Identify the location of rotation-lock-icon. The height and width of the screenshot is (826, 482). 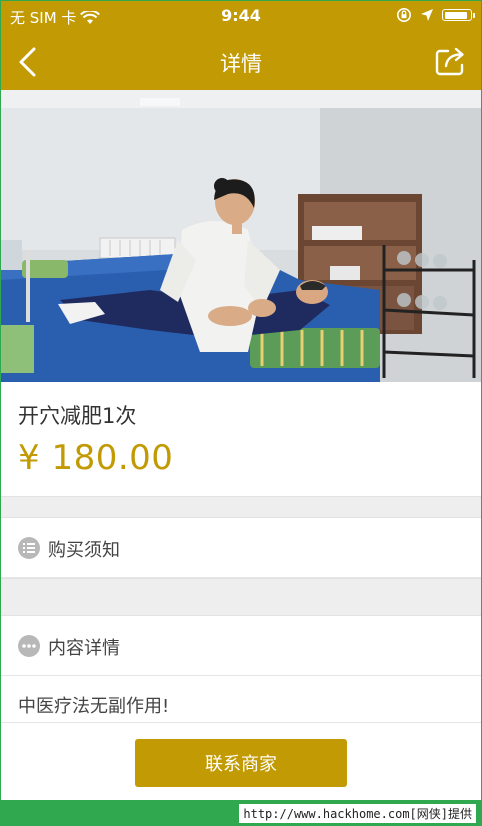
(404, 15).